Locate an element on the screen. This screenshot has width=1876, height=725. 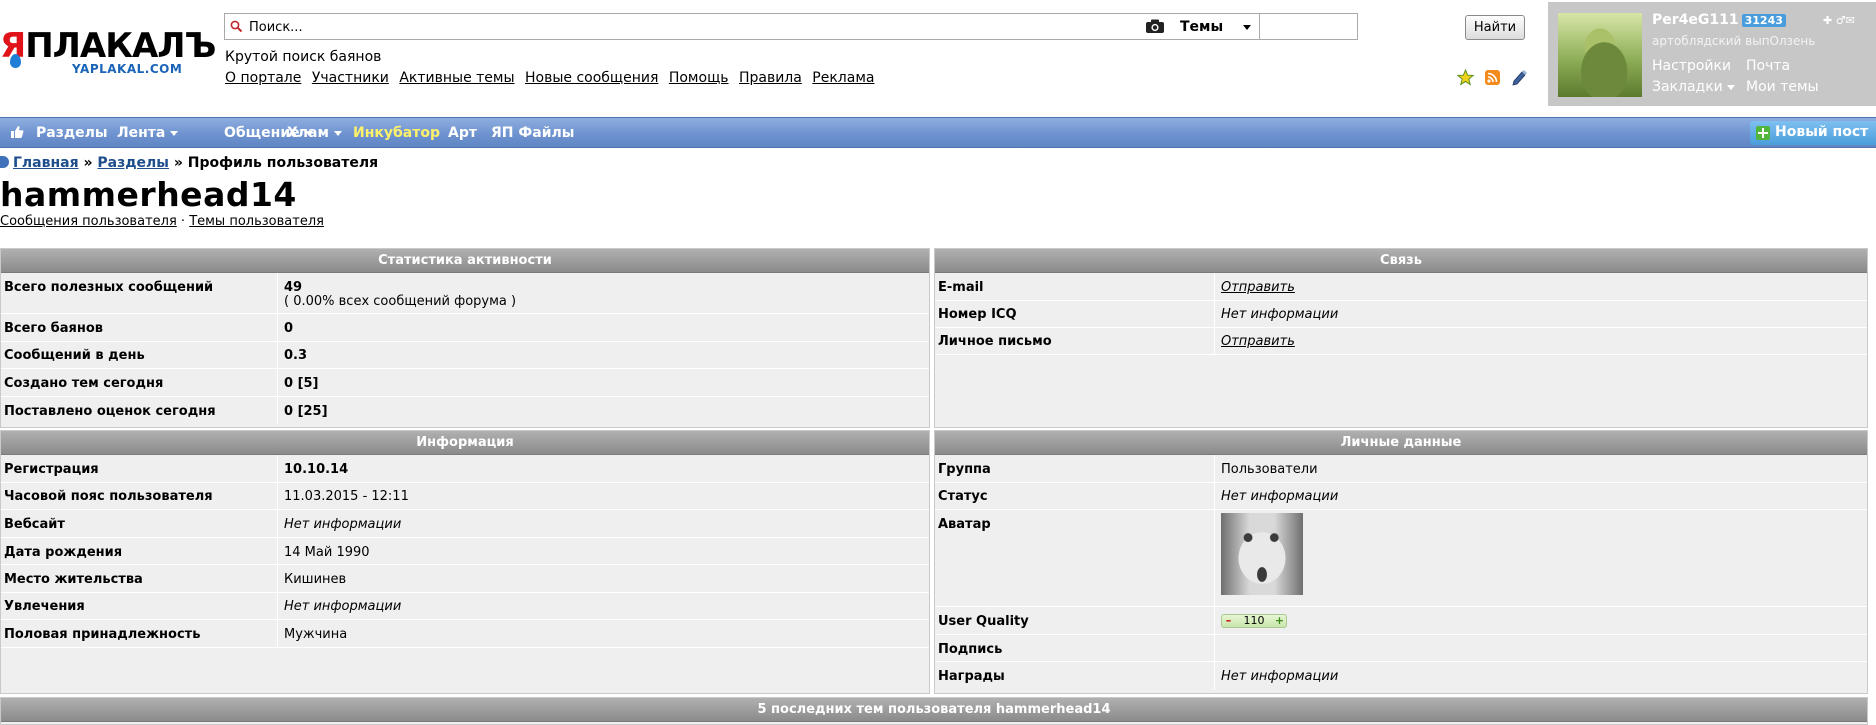
row-label: Аватар is located at coordinates (964, 524).